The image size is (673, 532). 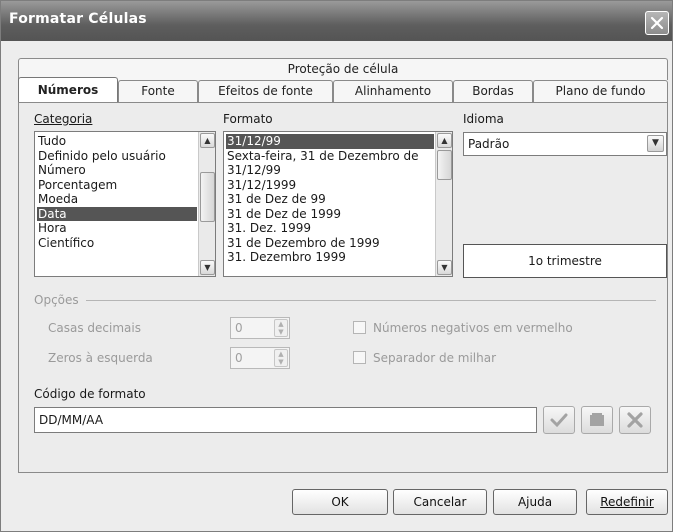 What do you see at coordinates (600, 91) in the screenshot?
I see `tab-plano-de-fundo: Plano de fundo` at bounding box center [600, 91].